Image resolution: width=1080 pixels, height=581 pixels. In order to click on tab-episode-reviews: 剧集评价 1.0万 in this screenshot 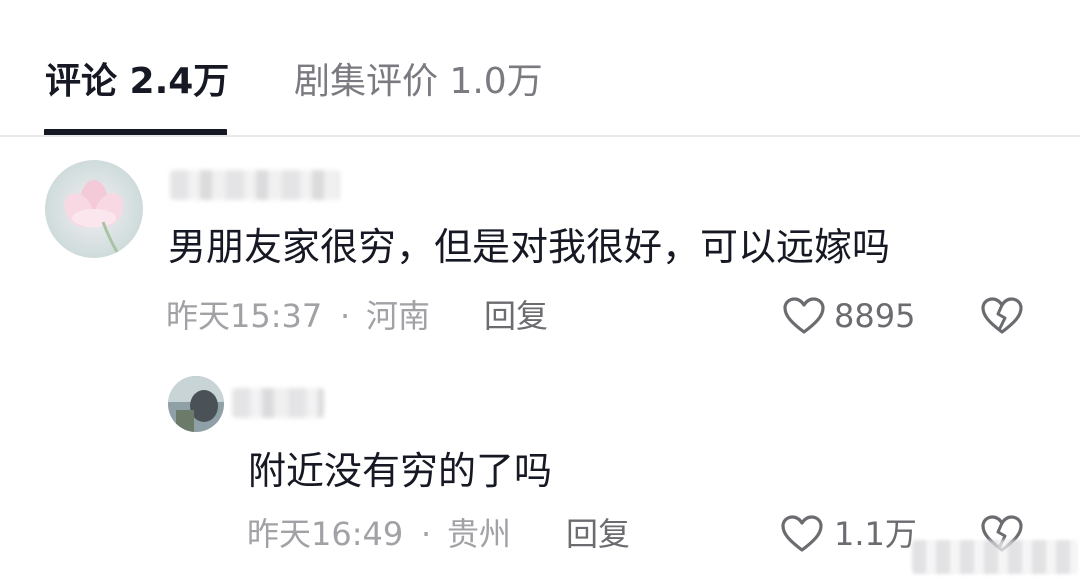, I will do `click(418, 82)`.